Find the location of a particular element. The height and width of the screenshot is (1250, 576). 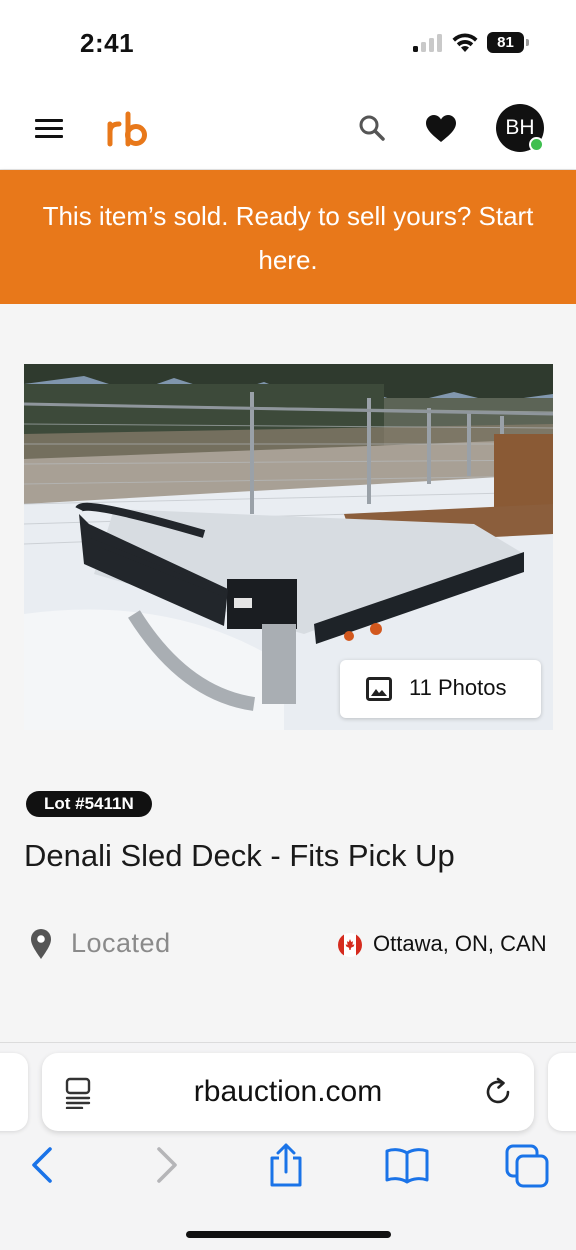

item-title: Denali Sled Deck - Fits Pick Up is located at coordinates (239, 855).